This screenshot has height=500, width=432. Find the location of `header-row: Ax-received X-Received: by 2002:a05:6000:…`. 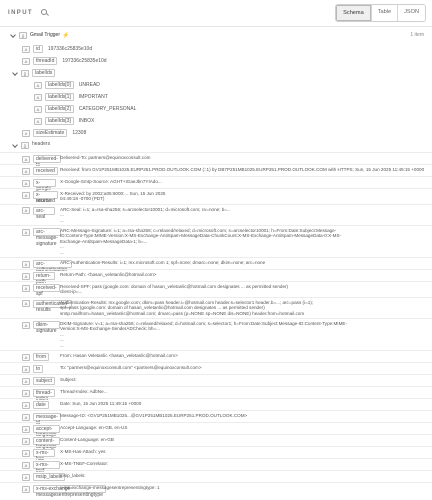

header-row: Ax-received X-Received: by 2002:a05:6000:… is located at coordinates (216, 196).